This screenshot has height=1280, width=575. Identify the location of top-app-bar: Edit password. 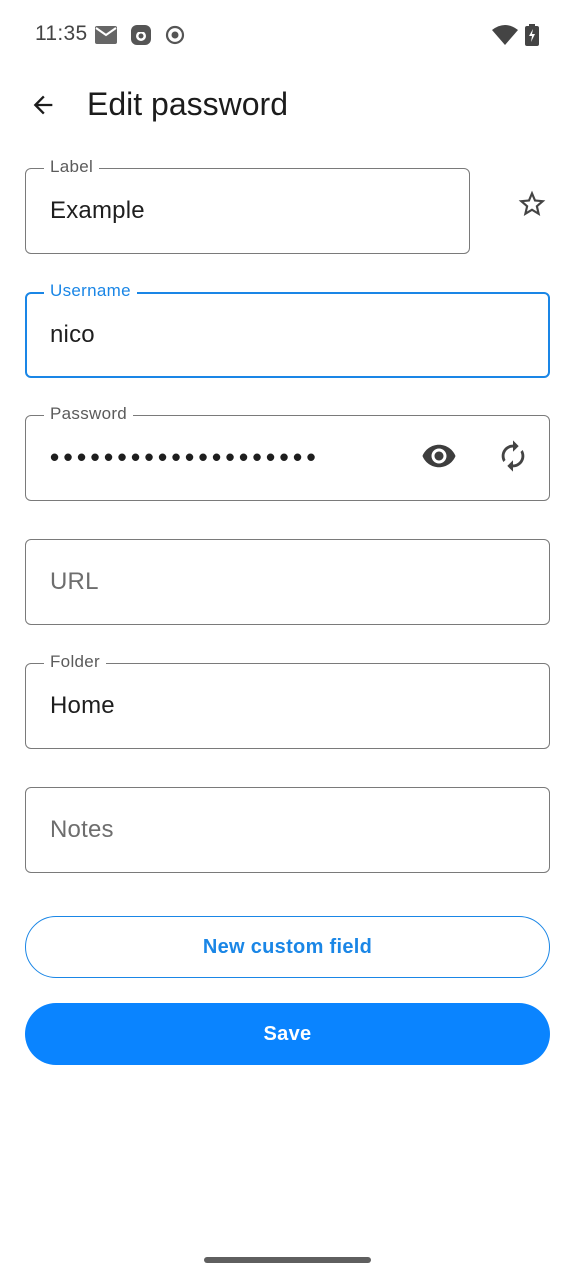
(287, 106).